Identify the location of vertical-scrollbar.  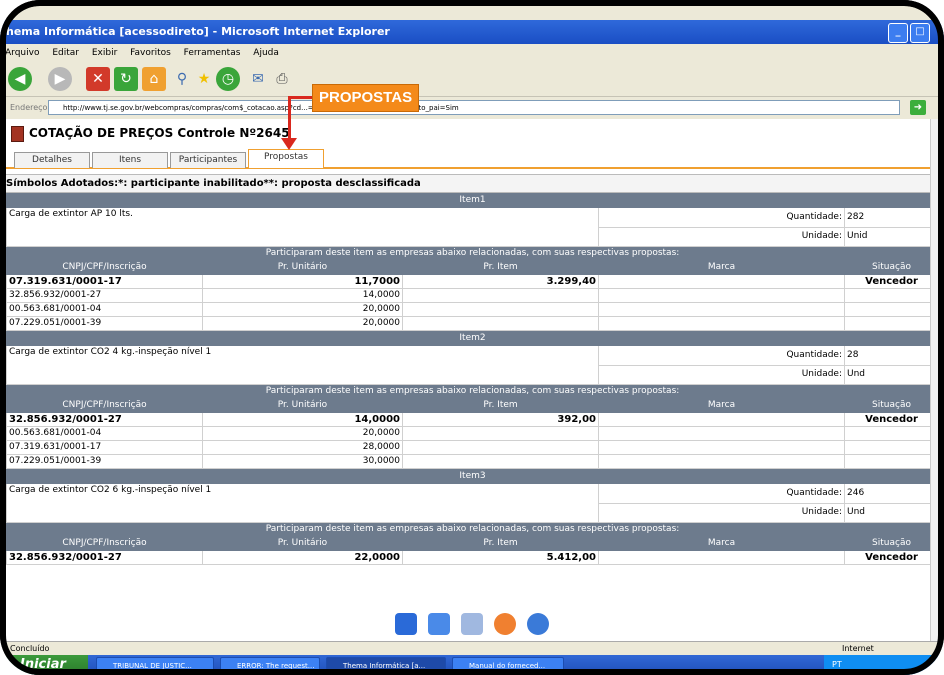
(934, 380).